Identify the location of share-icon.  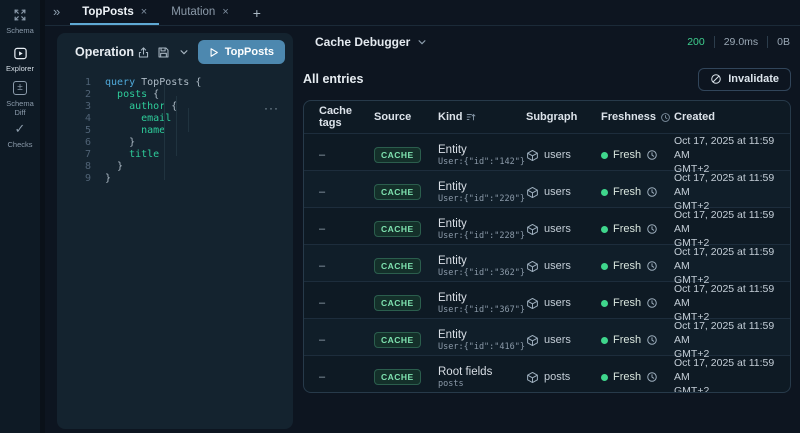
(144, 52).